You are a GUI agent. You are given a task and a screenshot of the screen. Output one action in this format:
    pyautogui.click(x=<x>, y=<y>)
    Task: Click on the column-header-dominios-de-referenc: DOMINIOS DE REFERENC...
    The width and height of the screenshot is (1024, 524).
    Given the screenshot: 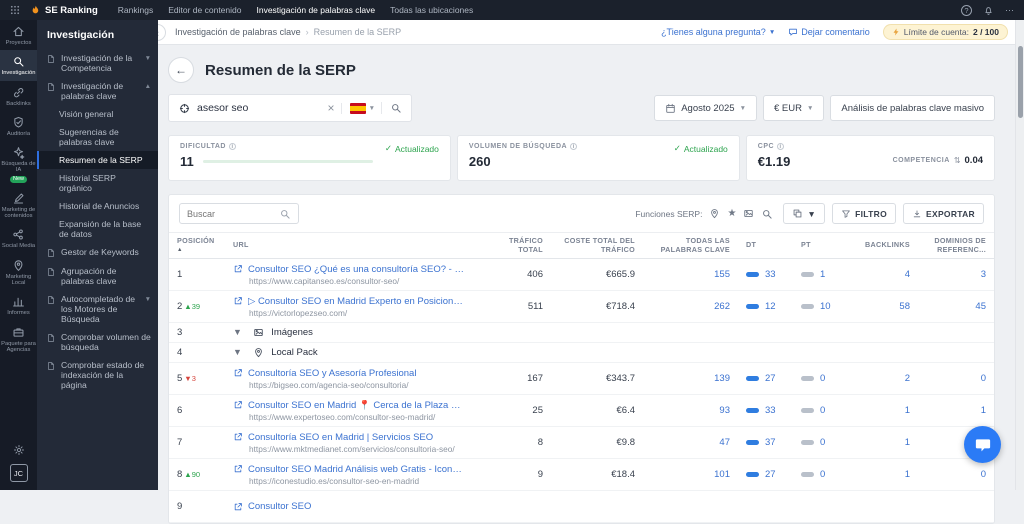 What is the action you would take?
    pyautogui.click(x=956, y=245)
    